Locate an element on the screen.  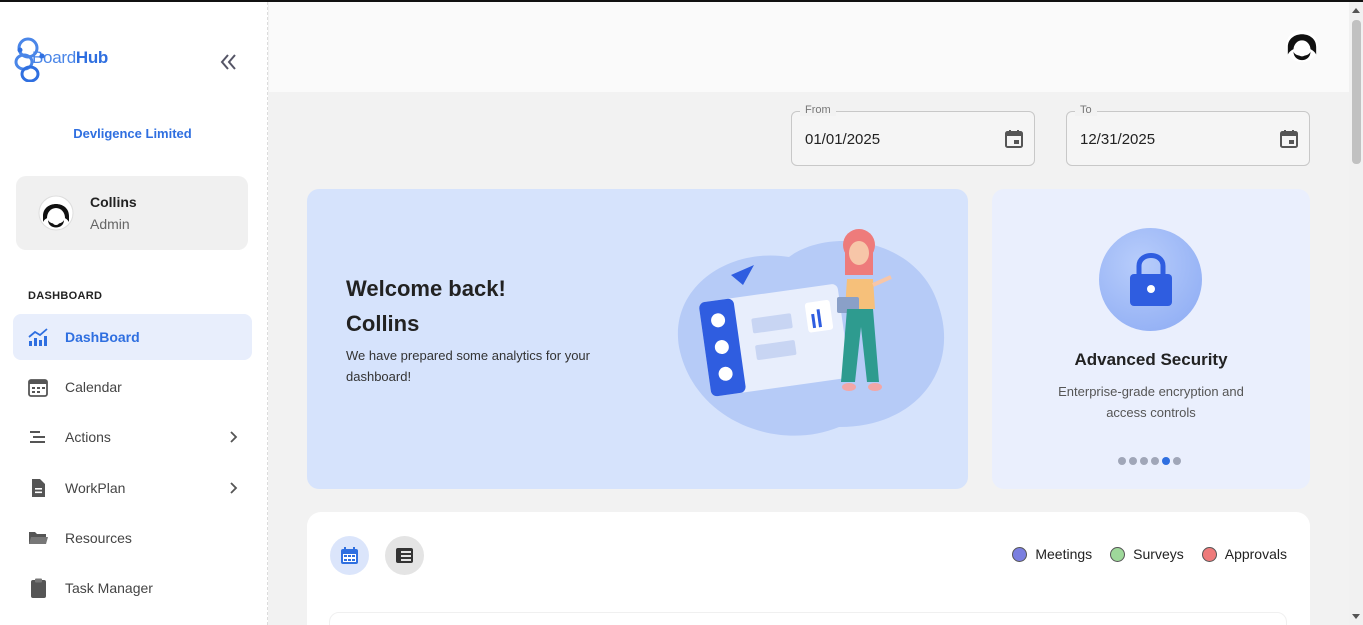
folder-icon is located at coordinates (38, 538).